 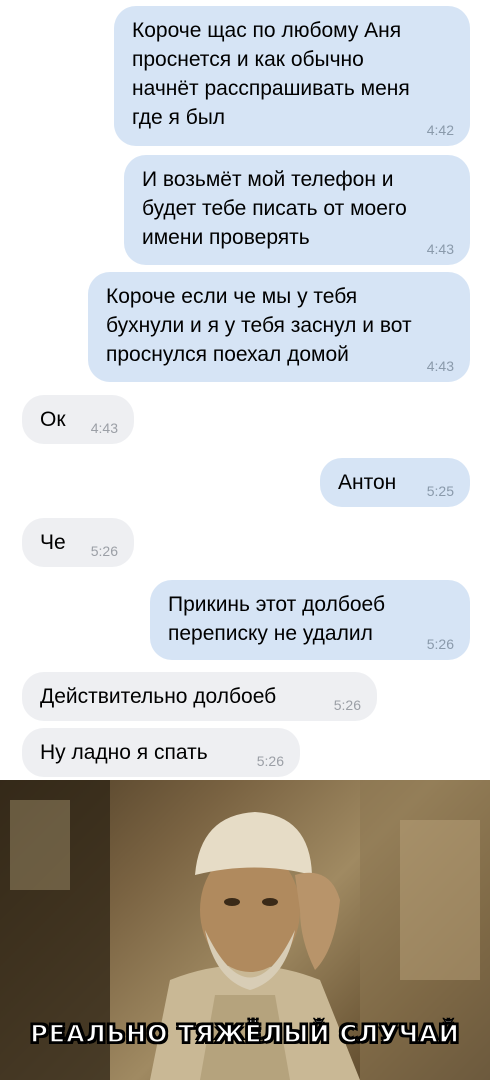 What do you see at coordinates (277, 619) in the screenshot?
I see `message-text: Прикинь этот долбоеб переписку не удалил` at bounding box center [277, 619].